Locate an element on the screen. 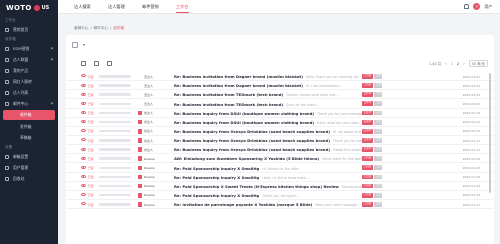 Image resolution: width=500 pixels, height=244 pixels. logo: WOTO US is located at coordinates (29, 8).